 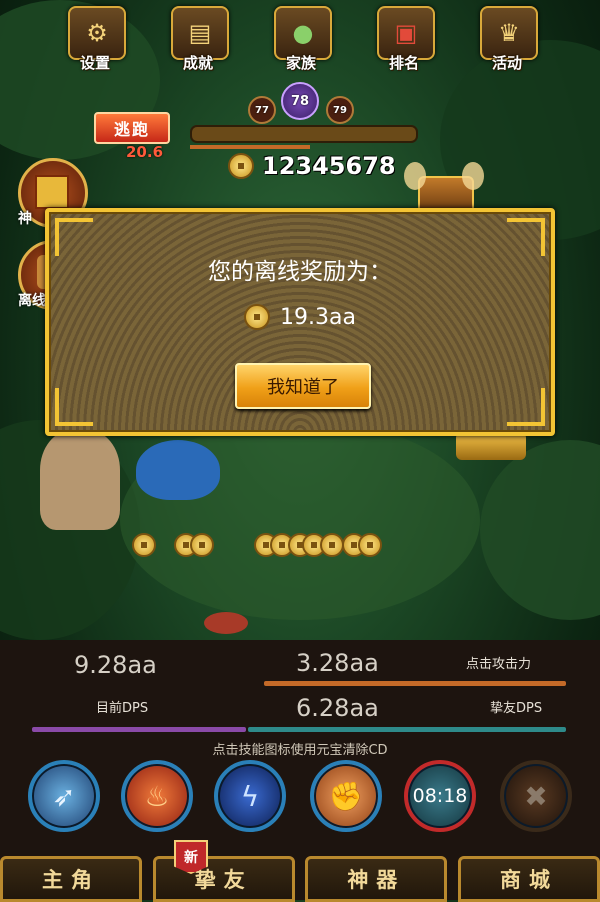 What do you see at coordinates (516, 708) in the screenshot?
I see `friend-dps-label: 挚友DPS` at bounding box center [516, 708].